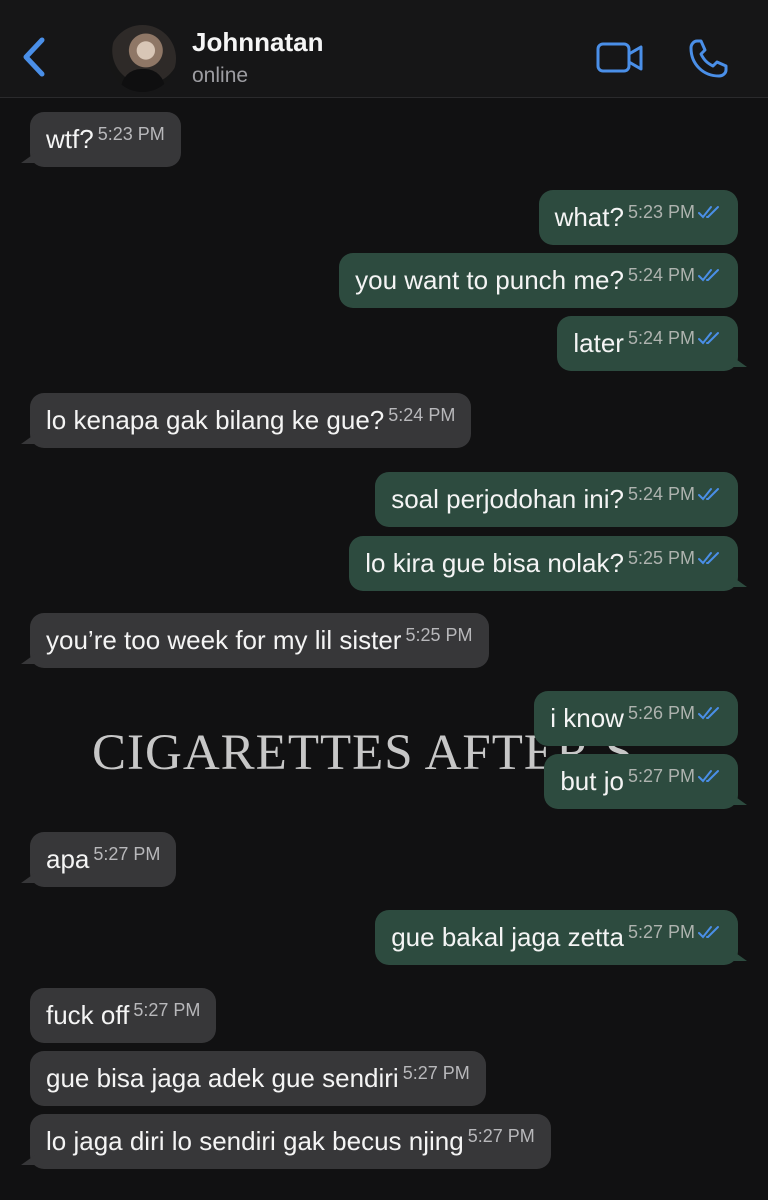 The width and height of the screenshot is (768, 1200). What do you see at coordinates (70, 139) in the screenshot?
I see `message-text: wtf?` at bounding box center [70, 139].